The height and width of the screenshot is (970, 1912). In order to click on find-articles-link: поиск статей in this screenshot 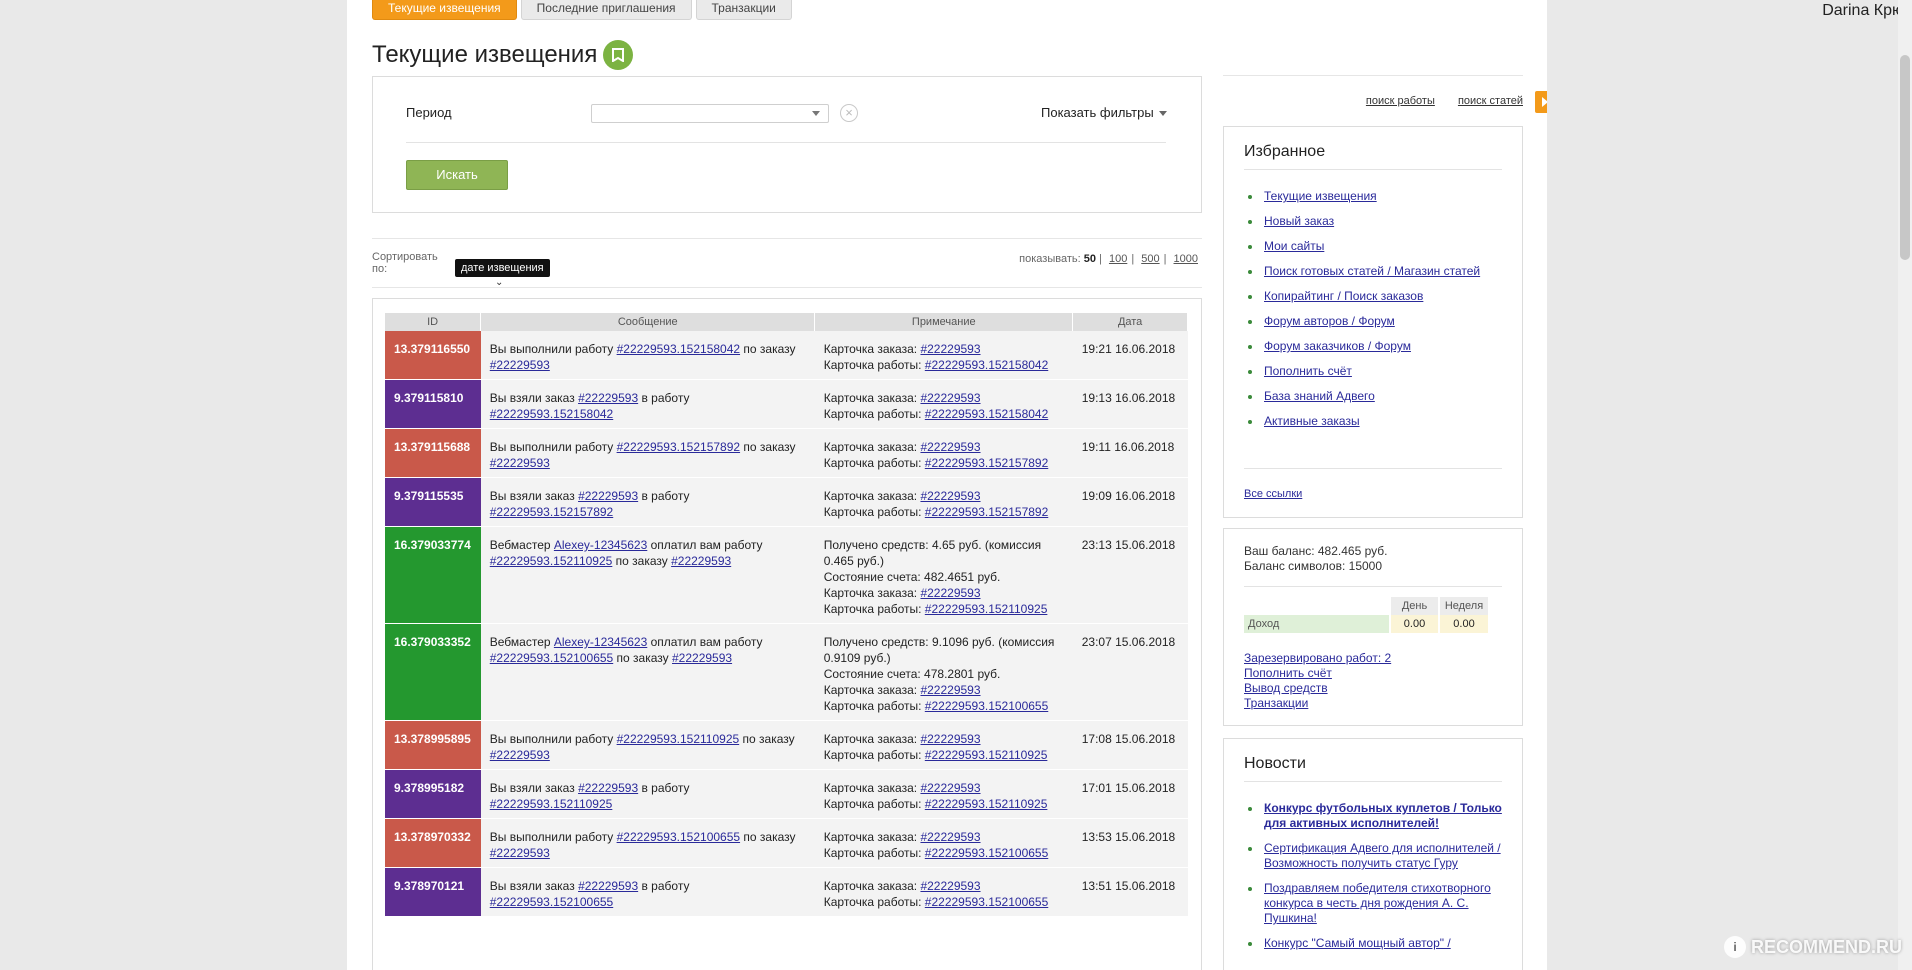, I will do `click(1490, 101)`.